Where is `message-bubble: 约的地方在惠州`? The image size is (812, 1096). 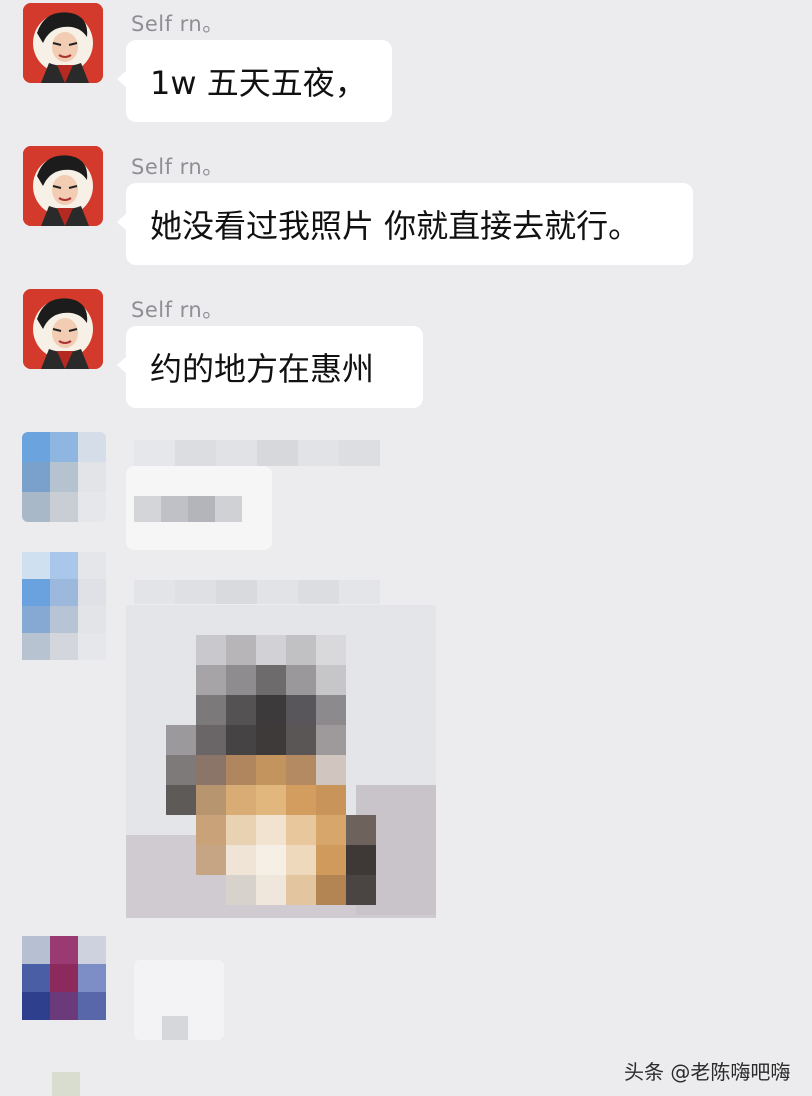 message-bubble: 约的地方在惠州 is located at coordinates (270, 367).